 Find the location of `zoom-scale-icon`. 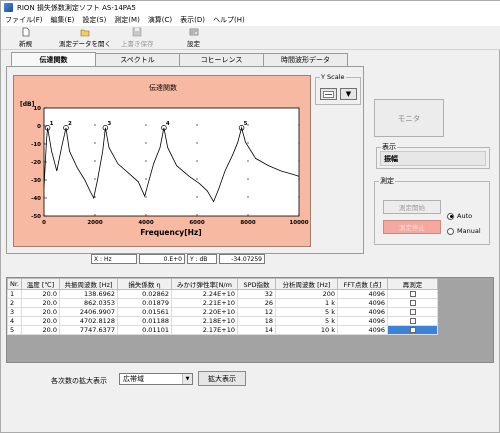

zoom-scale-icon is located at coordinates (328, 94).